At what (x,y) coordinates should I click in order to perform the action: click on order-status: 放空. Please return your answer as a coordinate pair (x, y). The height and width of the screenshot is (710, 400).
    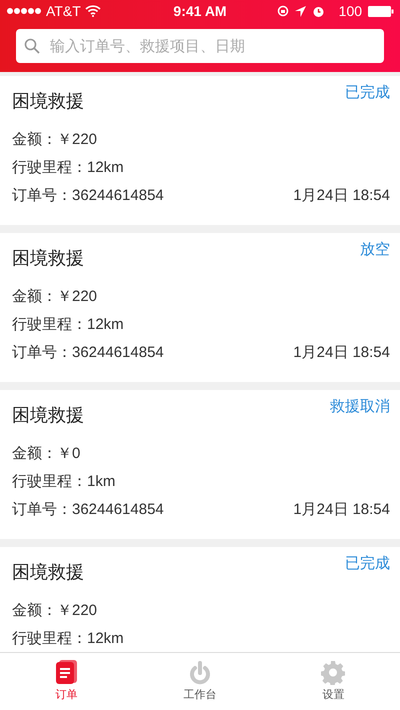
    Looking at the image, I should click on (375, 250).